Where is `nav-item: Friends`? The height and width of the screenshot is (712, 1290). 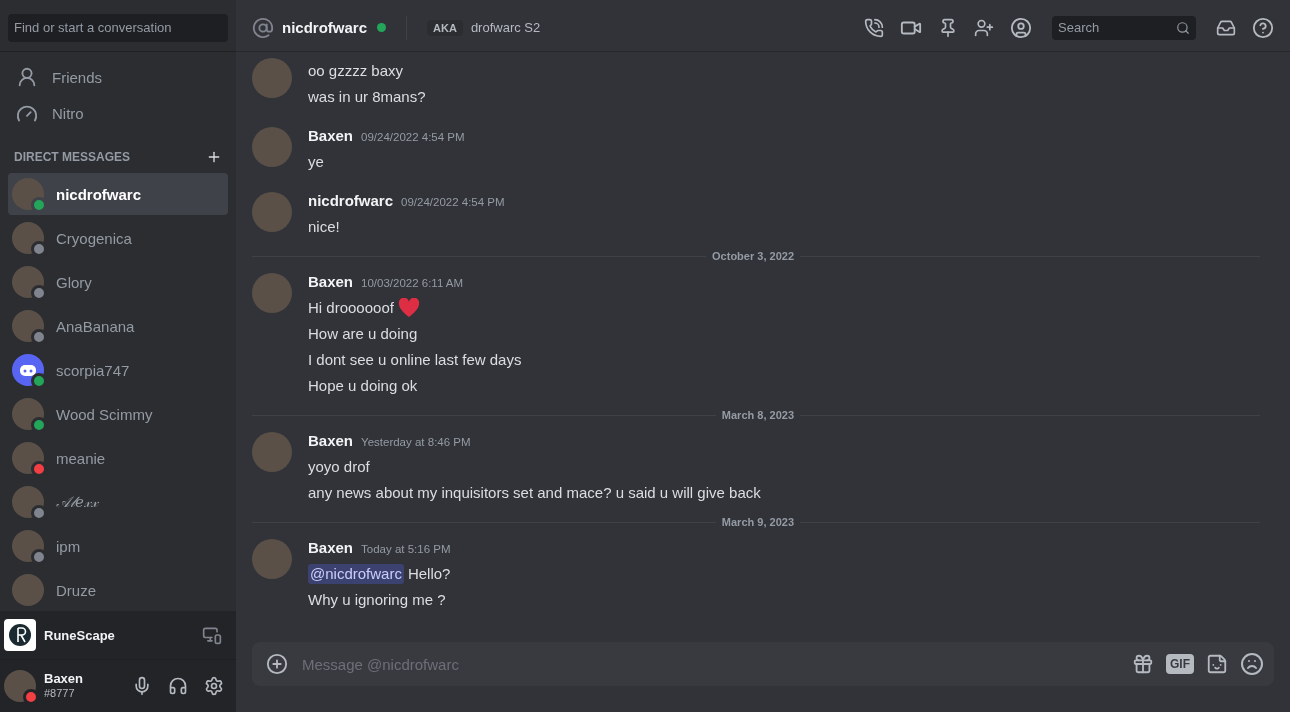 nav-item: Friends is located at coordinates (118, 77).